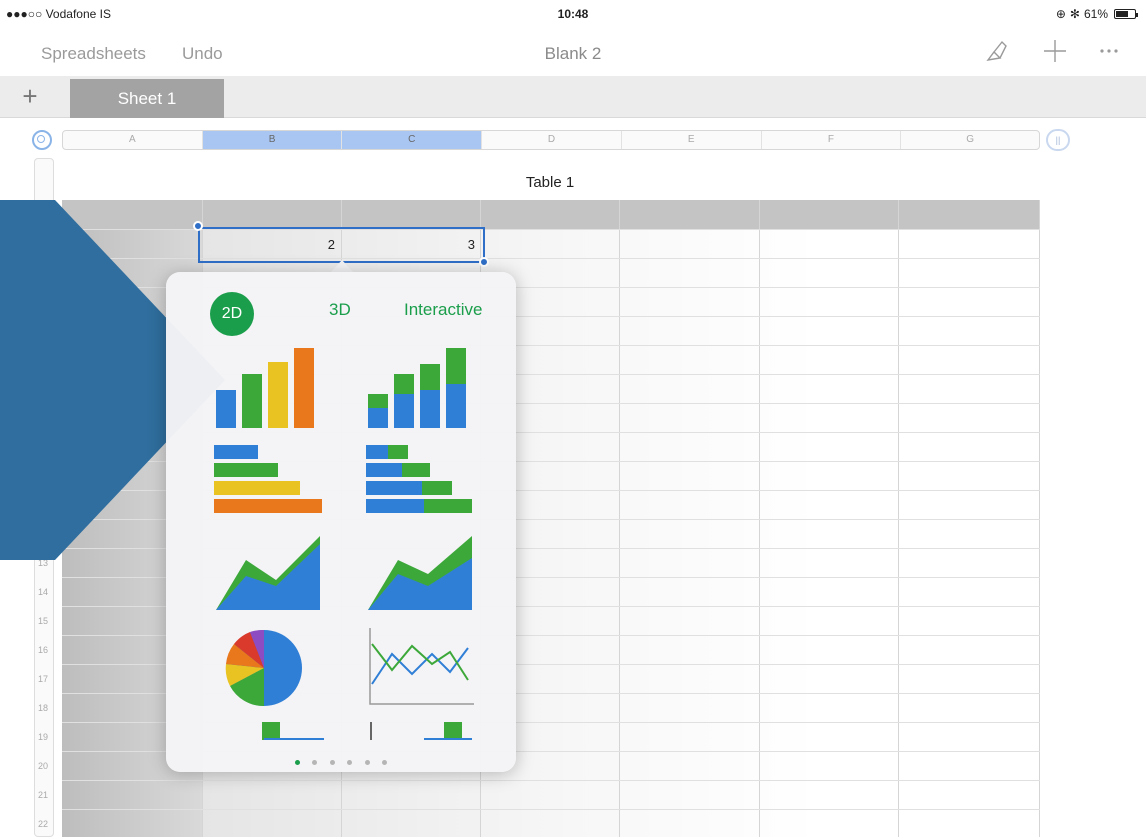 The height and width of the screenshot is (837, 1146). I want to click on bluetooth-icon: ✻, so click(1074, 14).